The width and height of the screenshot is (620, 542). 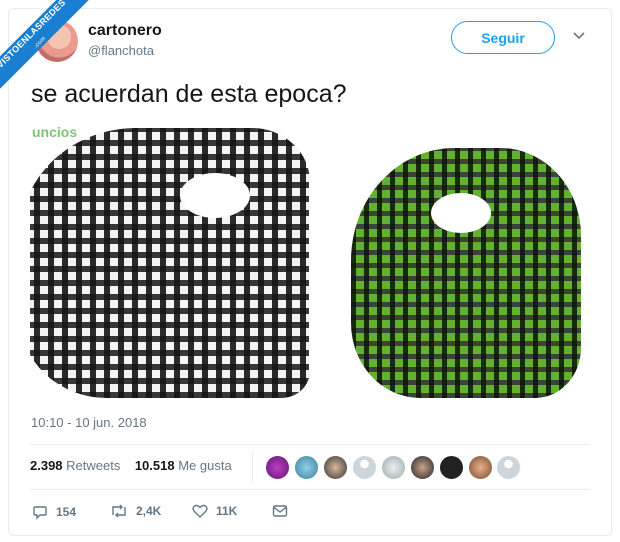 What do you see at coordinates (46, 465) in the screenshot?
I see `retweets-count: 2.398` at bounding box center [46, 465].